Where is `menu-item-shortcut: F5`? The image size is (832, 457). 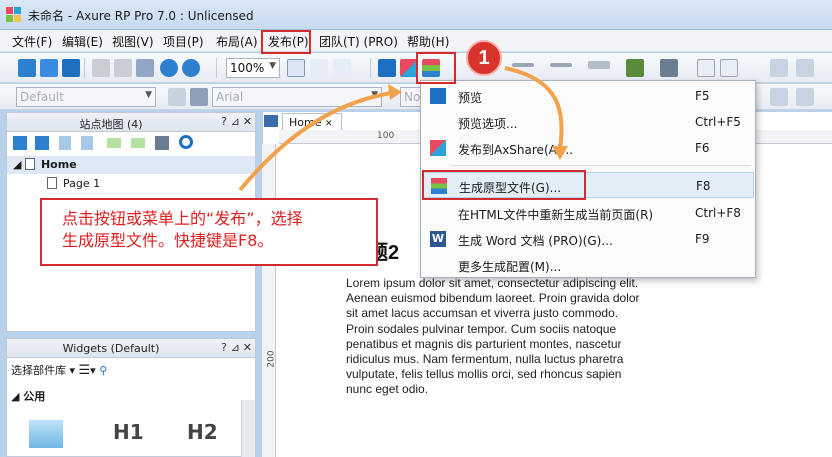 menu-item-shortcut: F5 is located at coordinates (702, 96).